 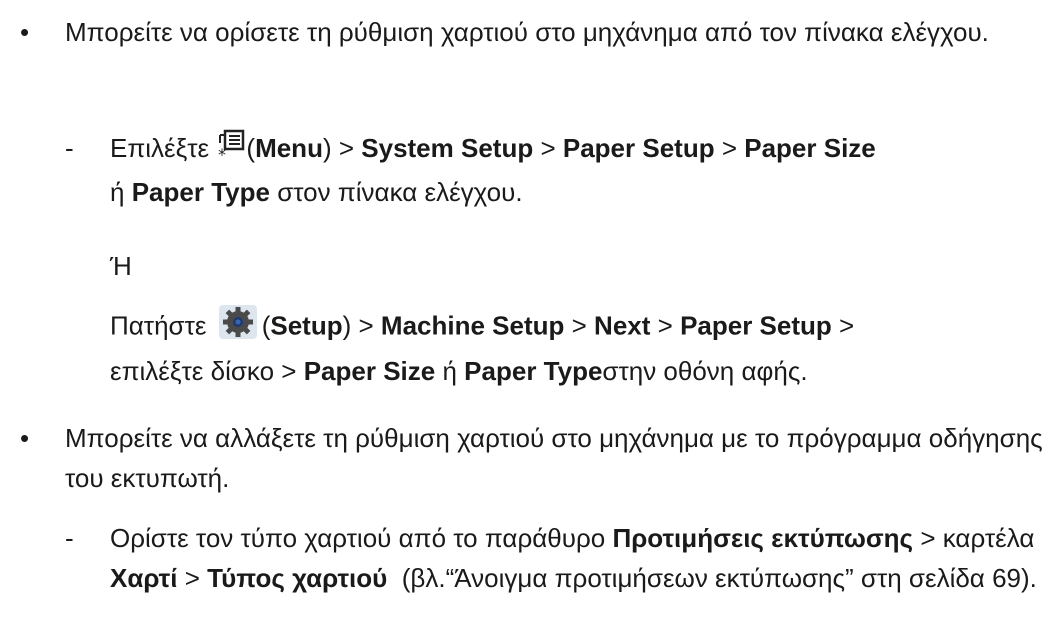 I want to click on panel-prefix: Επιλέξτε, so click(x=160, y=148).